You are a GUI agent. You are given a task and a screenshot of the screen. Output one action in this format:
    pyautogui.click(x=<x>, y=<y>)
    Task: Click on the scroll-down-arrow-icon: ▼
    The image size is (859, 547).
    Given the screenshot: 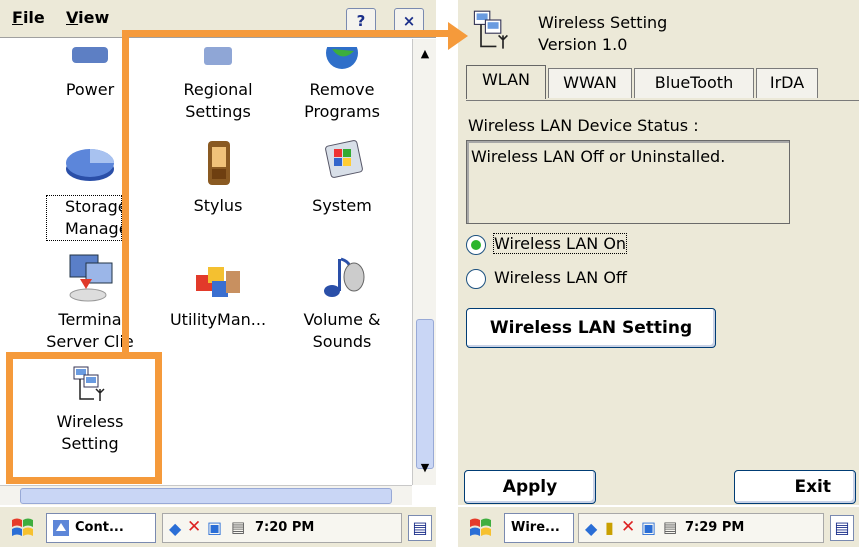 What is the action you would take?
    pyautogui.click(x=425, y=468)
    